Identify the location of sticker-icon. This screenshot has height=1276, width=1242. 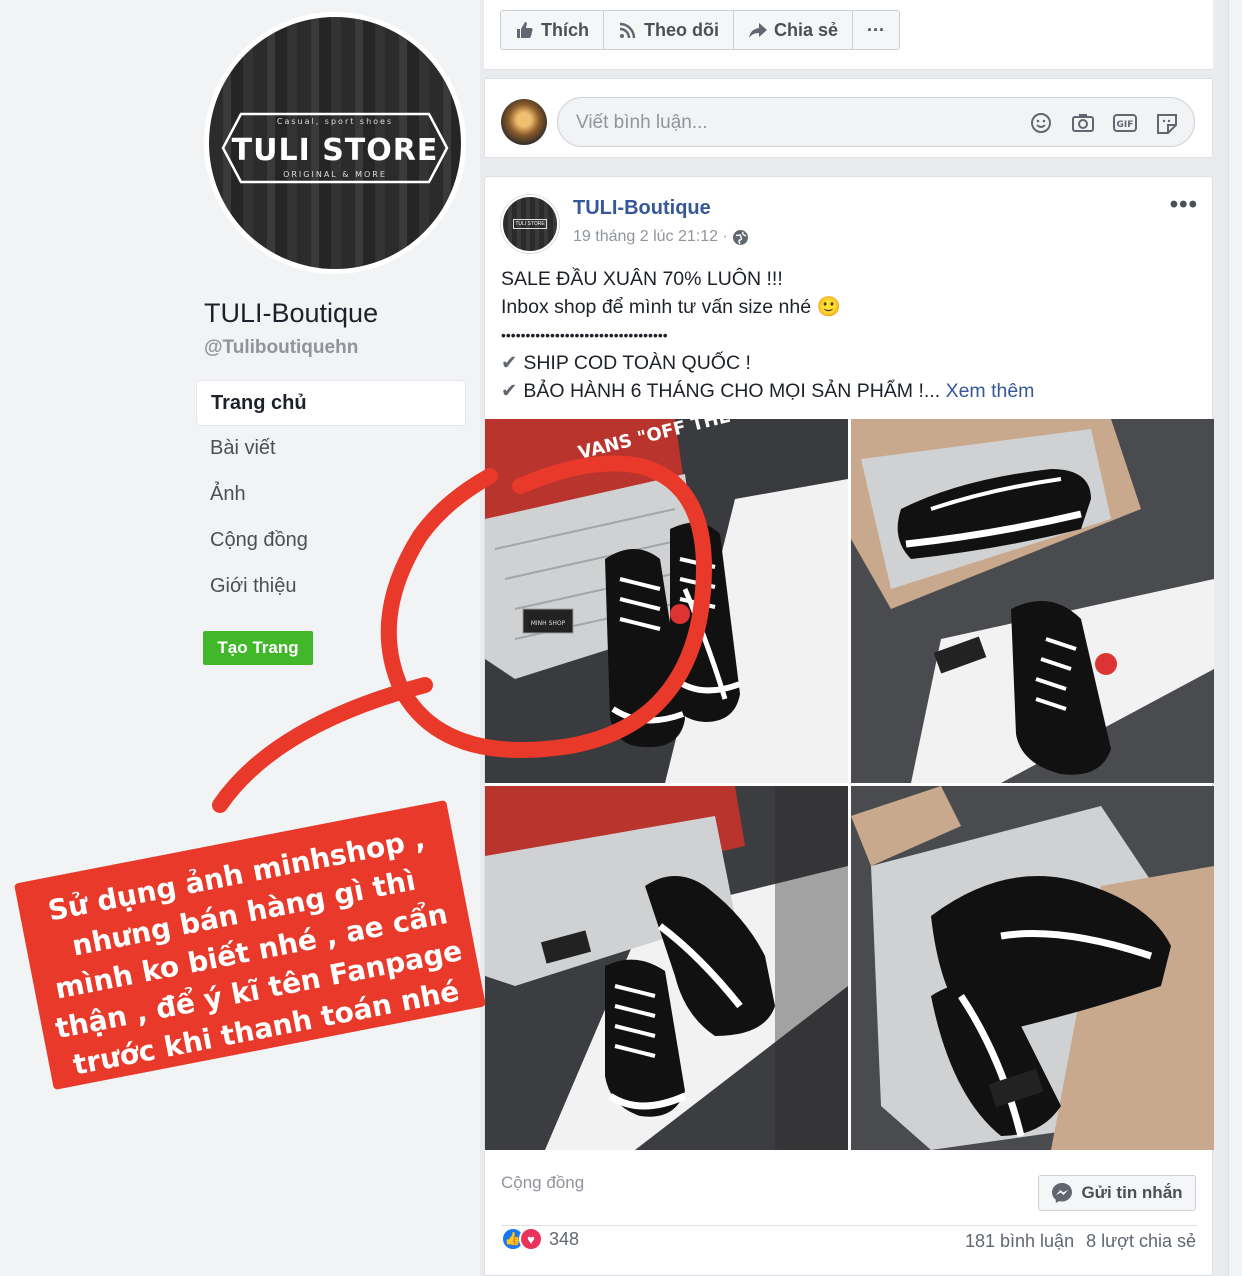
(1167, 123).